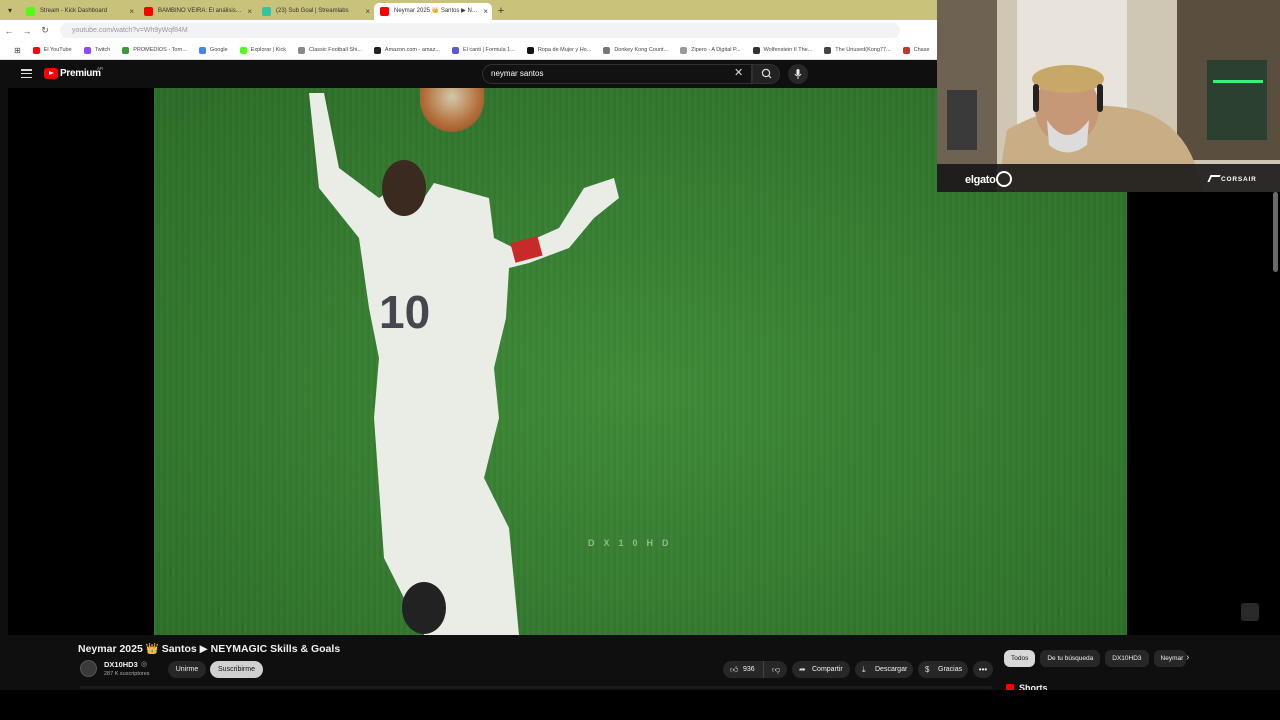  I want to click on youtube-logo-icon, so click(51, 73).